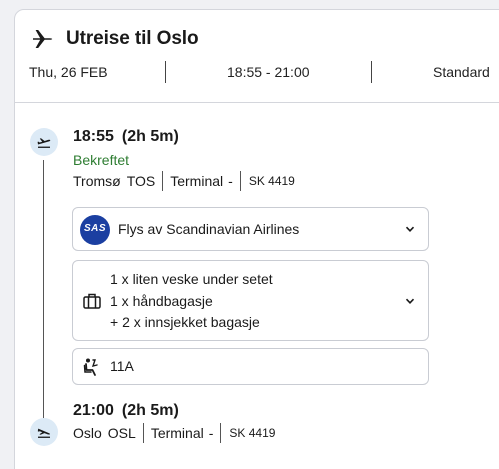  What do you see at coordinates (191, 279) in the screenshot?
I see `baggage-item: 1 x liten veske under setet` at bounding box center [191, 279].